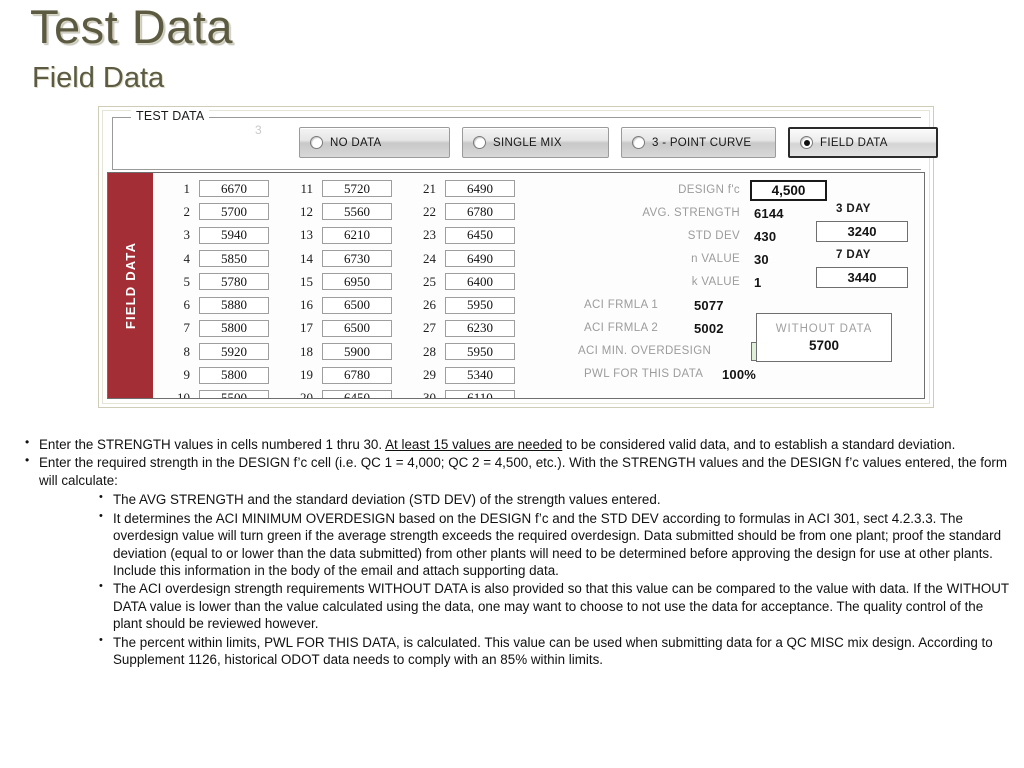  I want to click on strength-input-25: 6400, so click(480, 282).